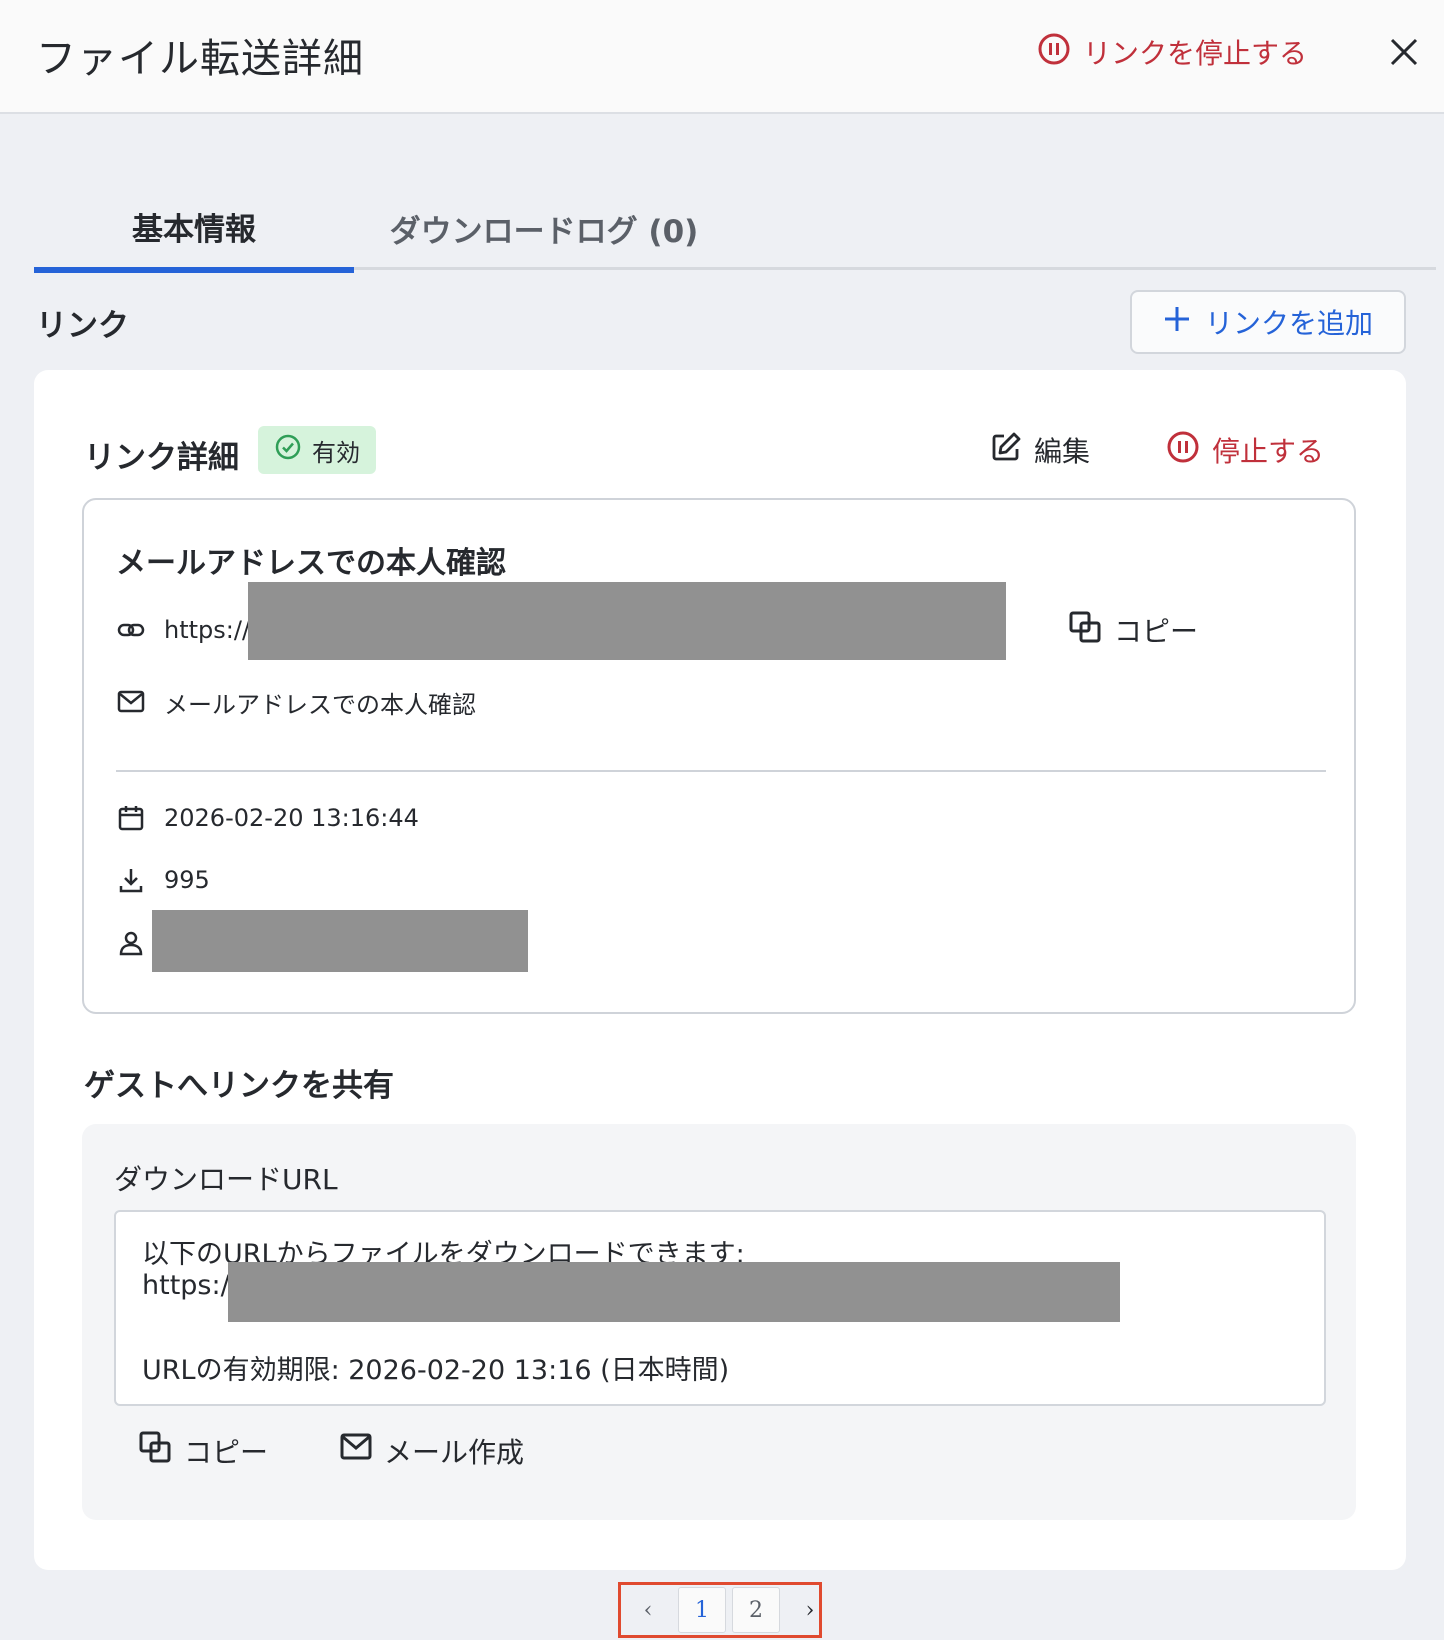  I want to click on link-detail-title: リンク詳細, so click(161, 458).